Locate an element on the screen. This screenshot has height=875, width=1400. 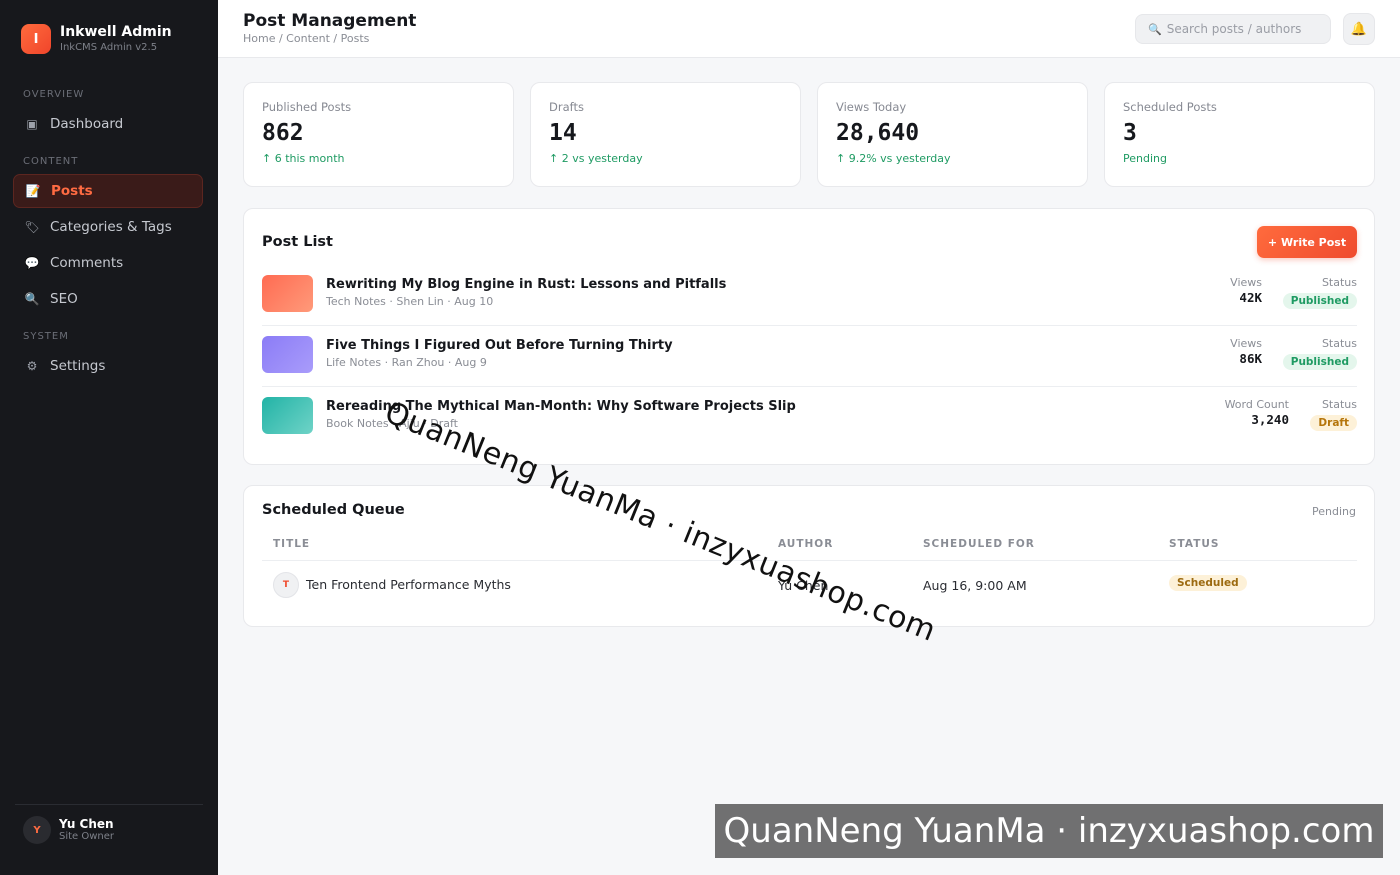
speech-bubble-icon: 💬 is located at coordinates (32, 263).